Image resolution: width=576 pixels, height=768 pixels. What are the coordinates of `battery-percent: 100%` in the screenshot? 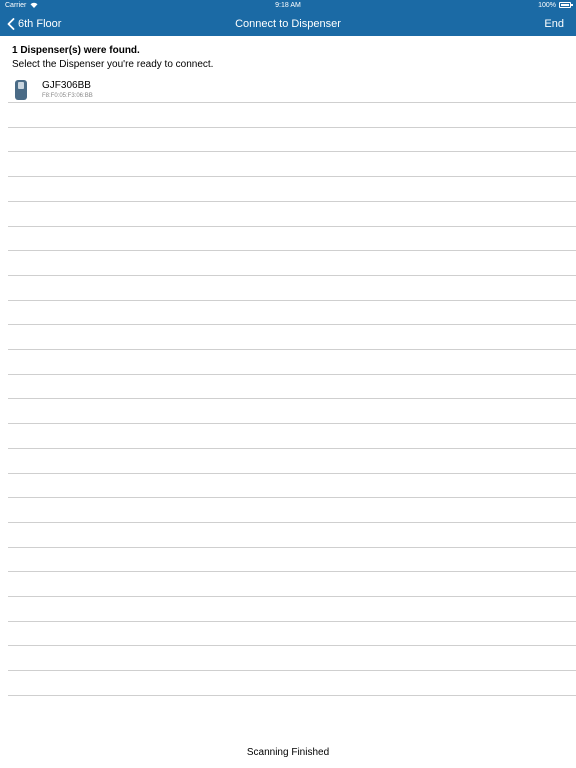 It's located at (547, 5).